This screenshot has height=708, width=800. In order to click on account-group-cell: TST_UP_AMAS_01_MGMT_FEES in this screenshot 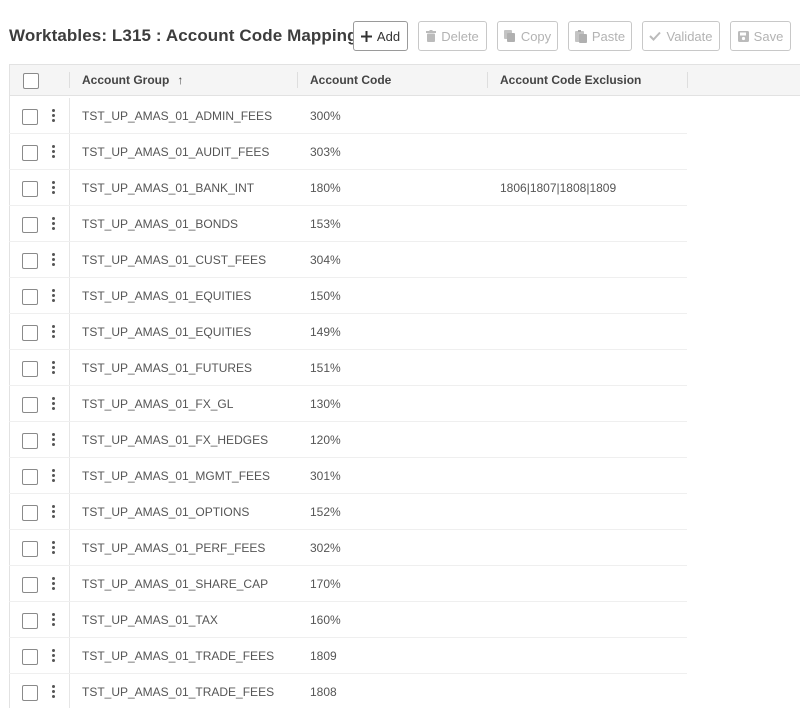, I will do `click(176, 476)`.